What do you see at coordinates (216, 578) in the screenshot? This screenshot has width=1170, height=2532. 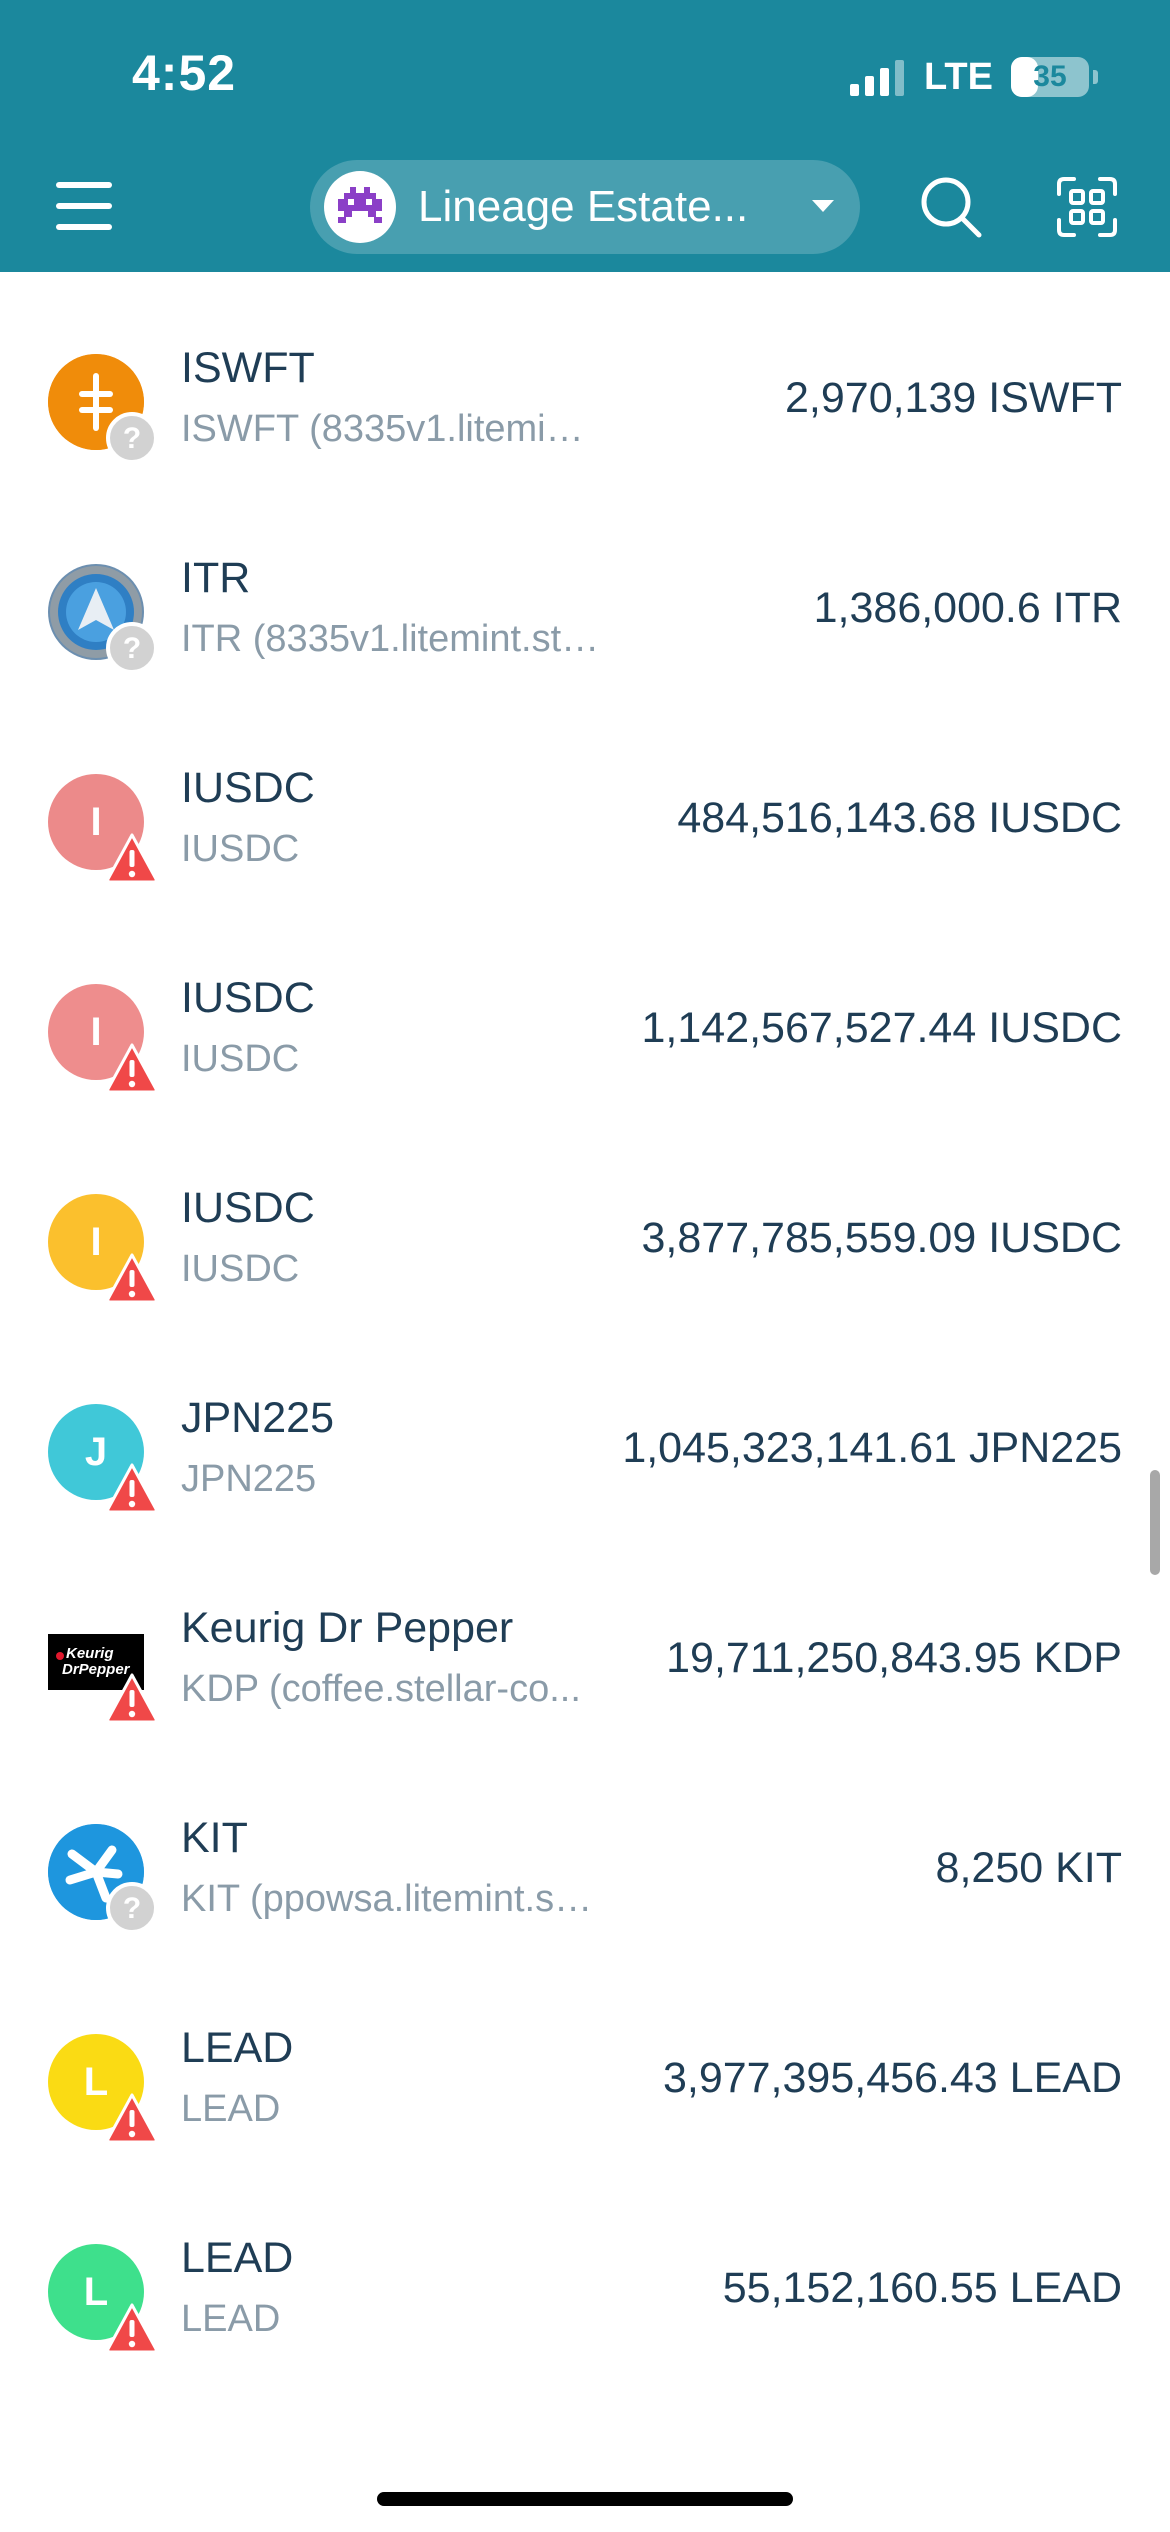 I see `asset-name: ITR` at bounding box center [216, 578].